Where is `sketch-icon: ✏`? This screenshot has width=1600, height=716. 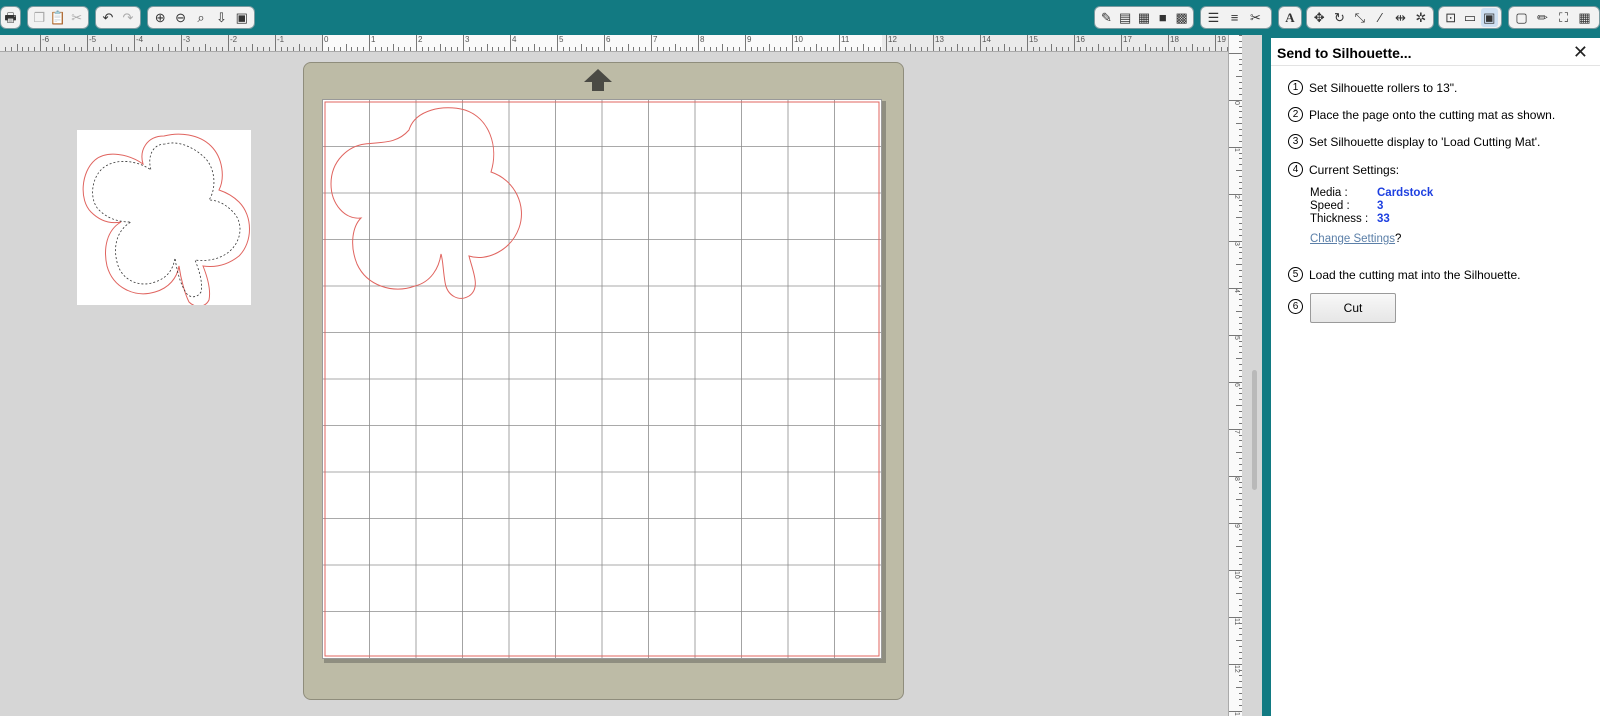 sketch-icon: ✏ is located at coordinates (1542, 17).